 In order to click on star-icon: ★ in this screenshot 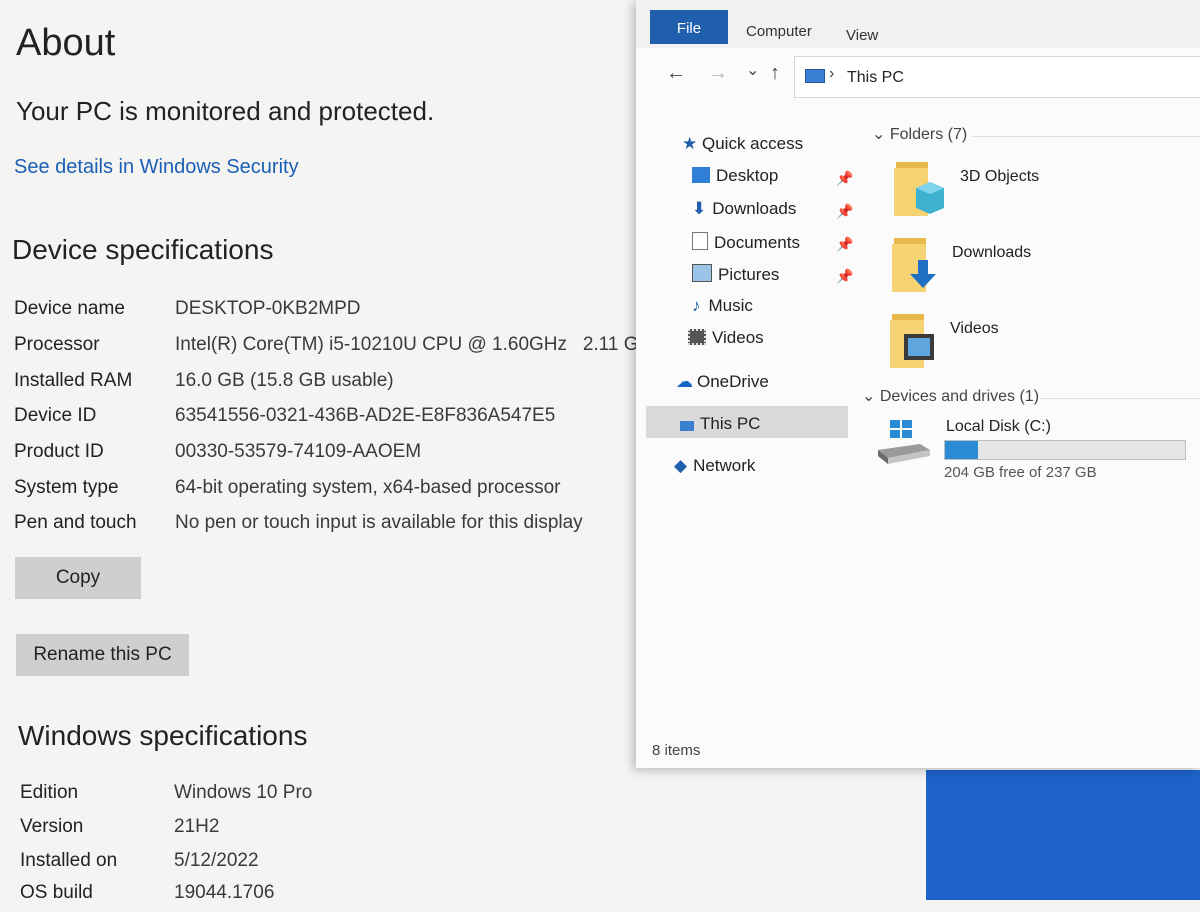, I will do `click(690, 143)`.